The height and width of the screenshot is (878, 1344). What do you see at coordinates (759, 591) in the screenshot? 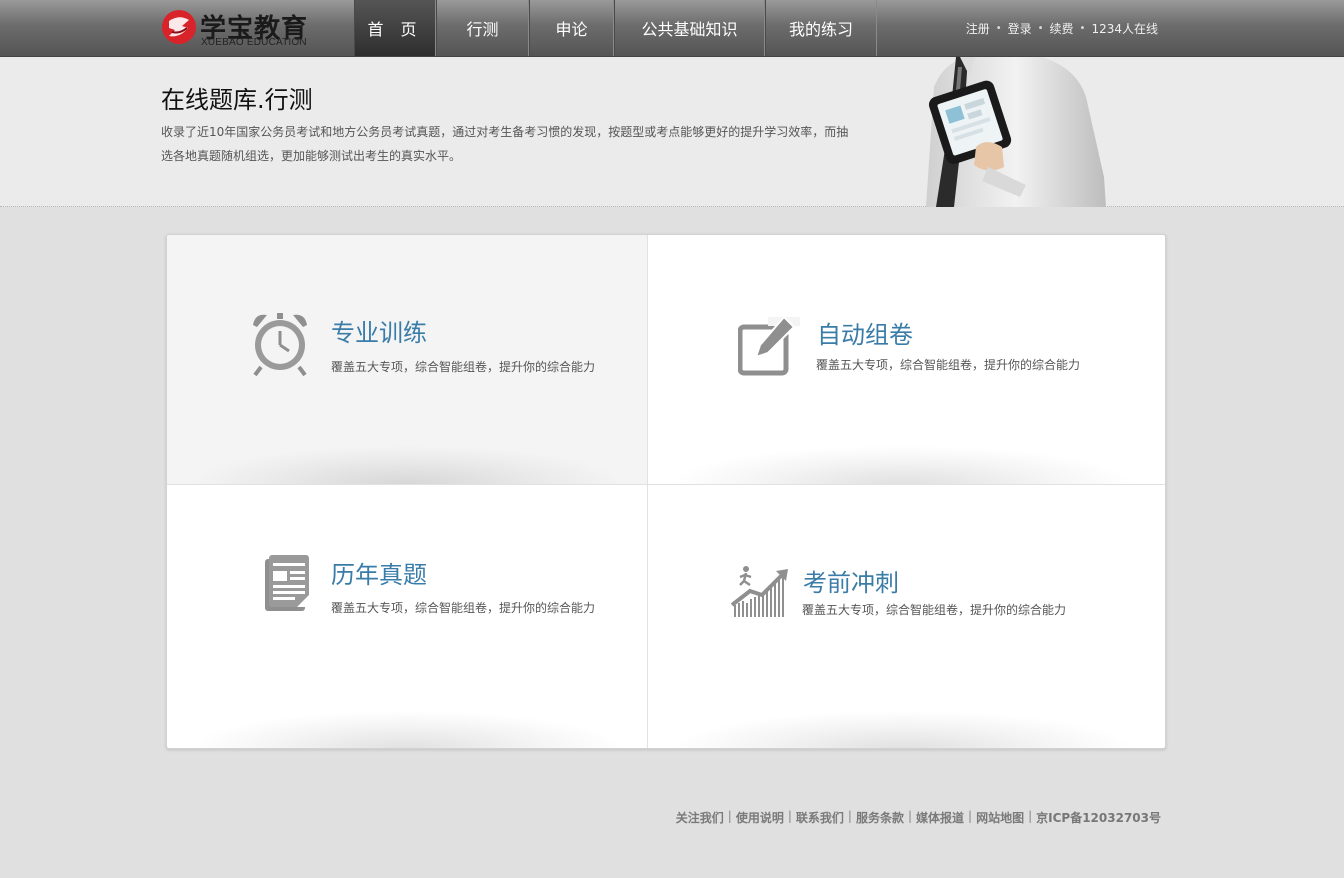
I see `sprint-chart-icon` at bounding box center [759, 591].